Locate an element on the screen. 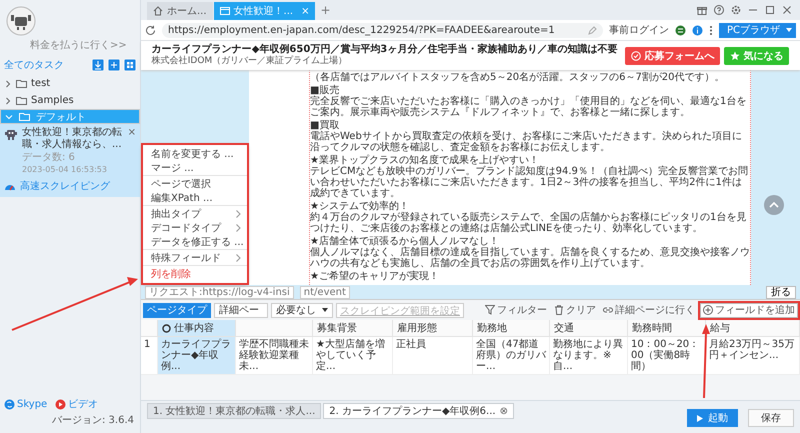  all-tasks-heading: 全てのタスク is located at coordinates (34, 65).